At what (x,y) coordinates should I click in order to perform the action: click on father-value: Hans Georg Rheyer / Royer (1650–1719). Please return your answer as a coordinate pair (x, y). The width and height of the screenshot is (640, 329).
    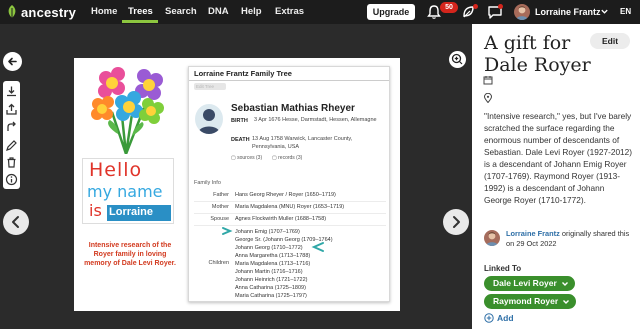
    Looking at the image, I should click on (285, 195).